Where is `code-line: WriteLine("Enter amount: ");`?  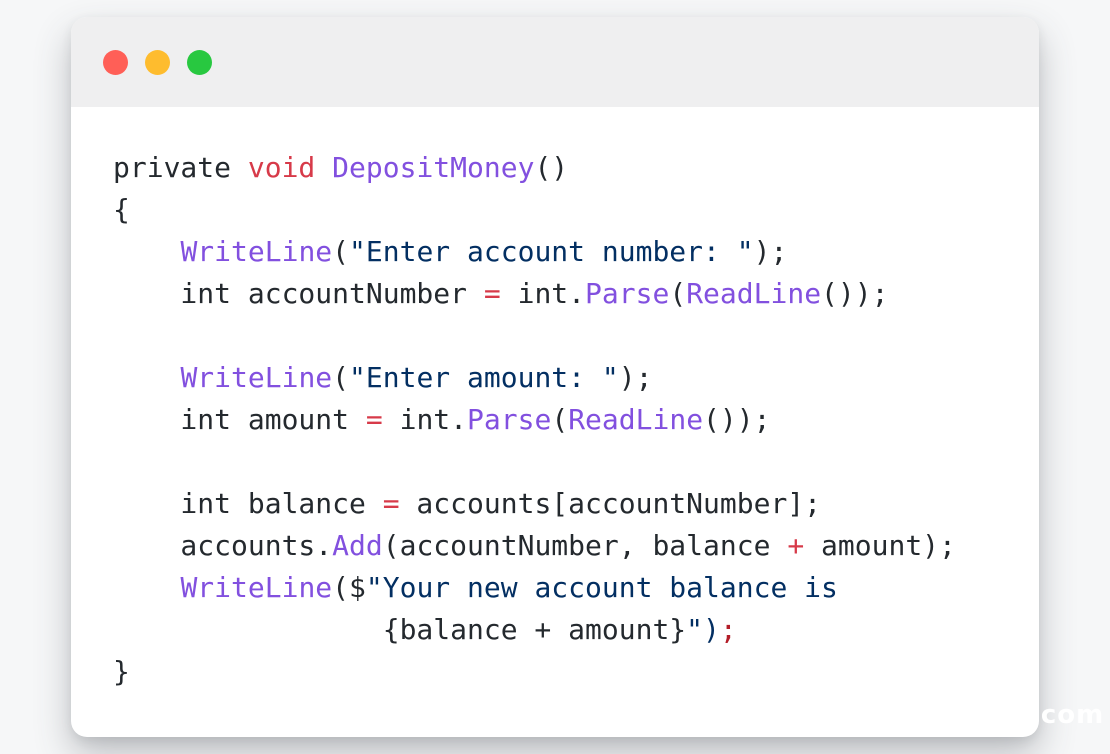
code-line: WriteLine("Enter amount: "); is located at coordinates (534, 378).